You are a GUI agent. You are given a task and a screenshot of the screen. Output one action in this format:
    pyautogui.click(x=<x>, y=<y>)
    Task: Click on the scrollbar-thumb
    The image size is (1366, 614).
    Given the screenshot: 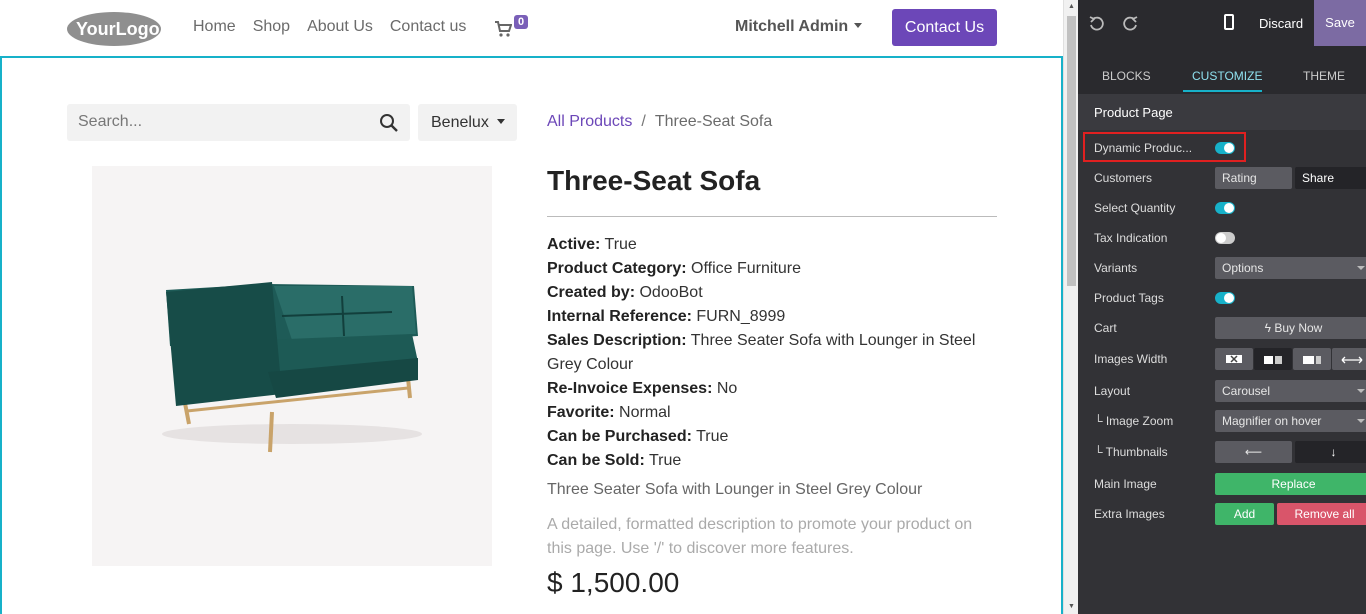 What is the action you would take?
    pyautogui.click(x=1071, y=151)
    